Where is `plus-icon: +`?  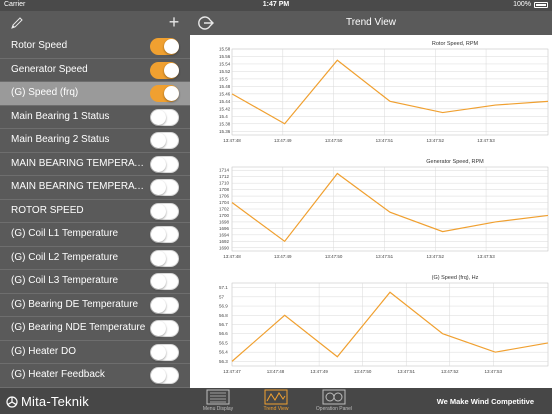
plus-icon: + is located at coordinates (174, 22).